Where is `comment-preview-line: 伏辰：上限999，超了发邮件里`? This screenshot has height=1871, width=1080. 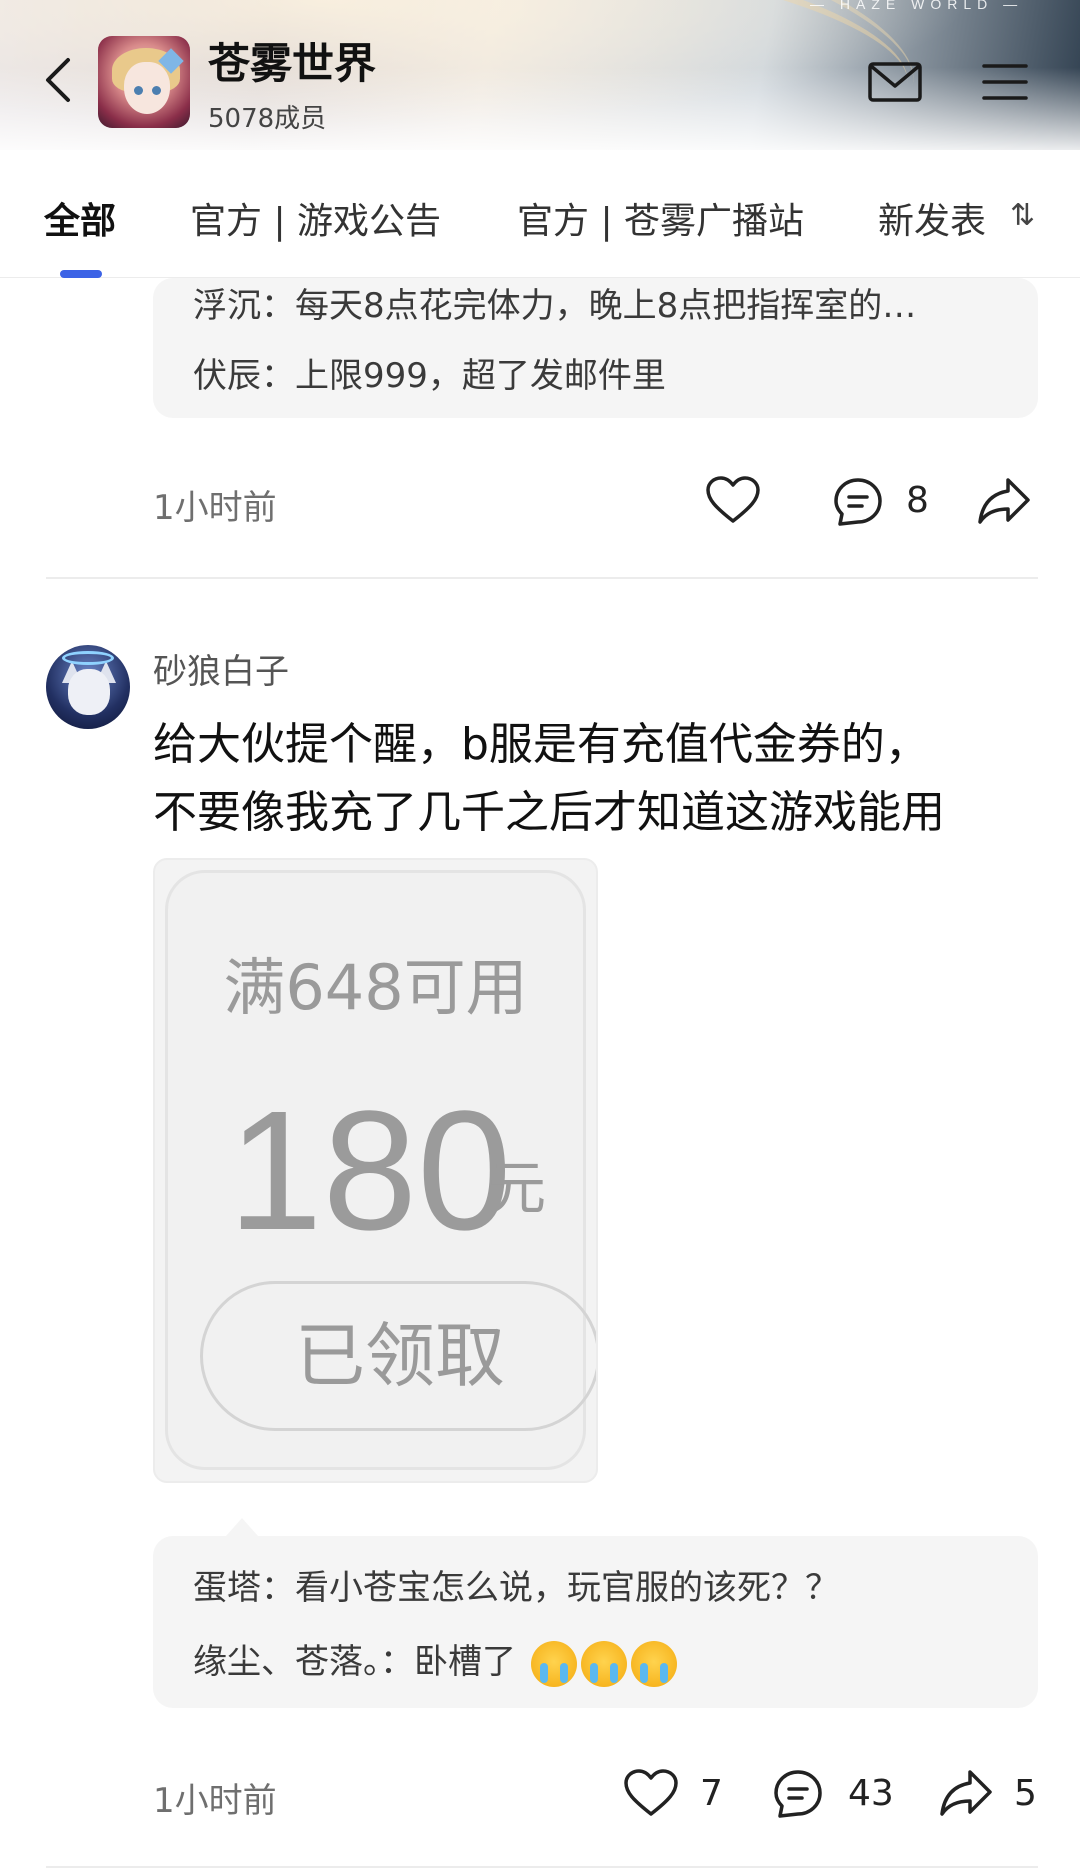
comment-preview-line: 伏辰：上限999，超了发邮件里 is located at coordinates (429, 372).